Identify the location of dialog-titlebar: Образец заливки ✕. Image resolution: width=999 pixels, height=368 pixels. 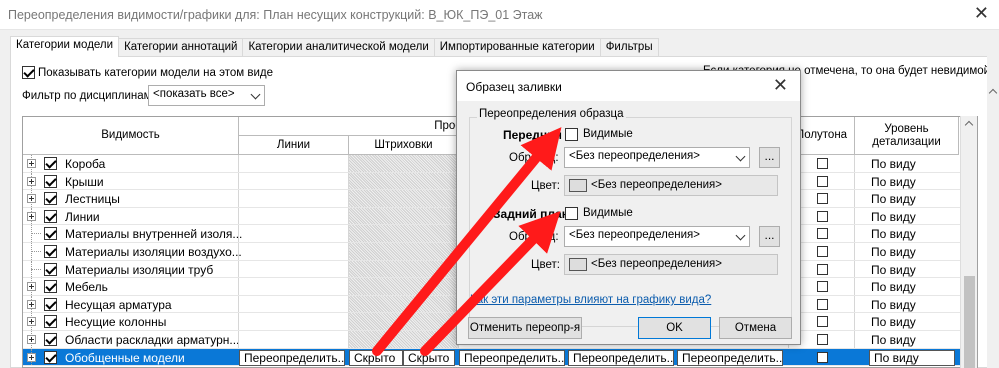
(628, 86).